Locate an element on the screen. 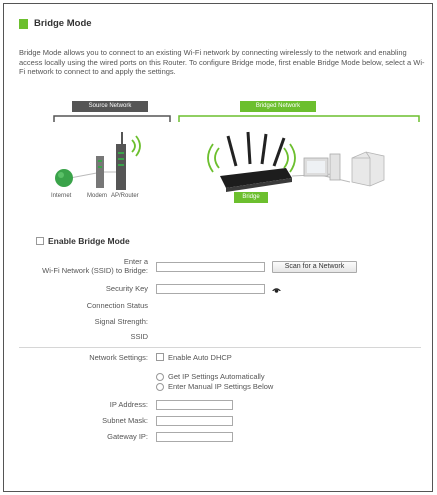 The height and width of the screenshot is (495, 437). section-marker is located at coordinates (23, 24).